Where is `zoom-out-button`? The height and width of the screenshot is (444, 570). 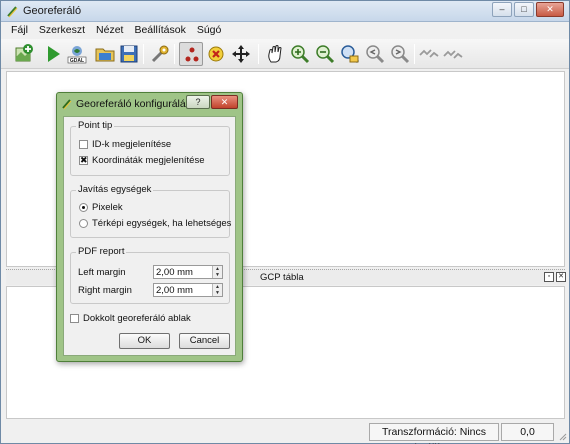
zoom-out-button is located at coordinates (325, 54).